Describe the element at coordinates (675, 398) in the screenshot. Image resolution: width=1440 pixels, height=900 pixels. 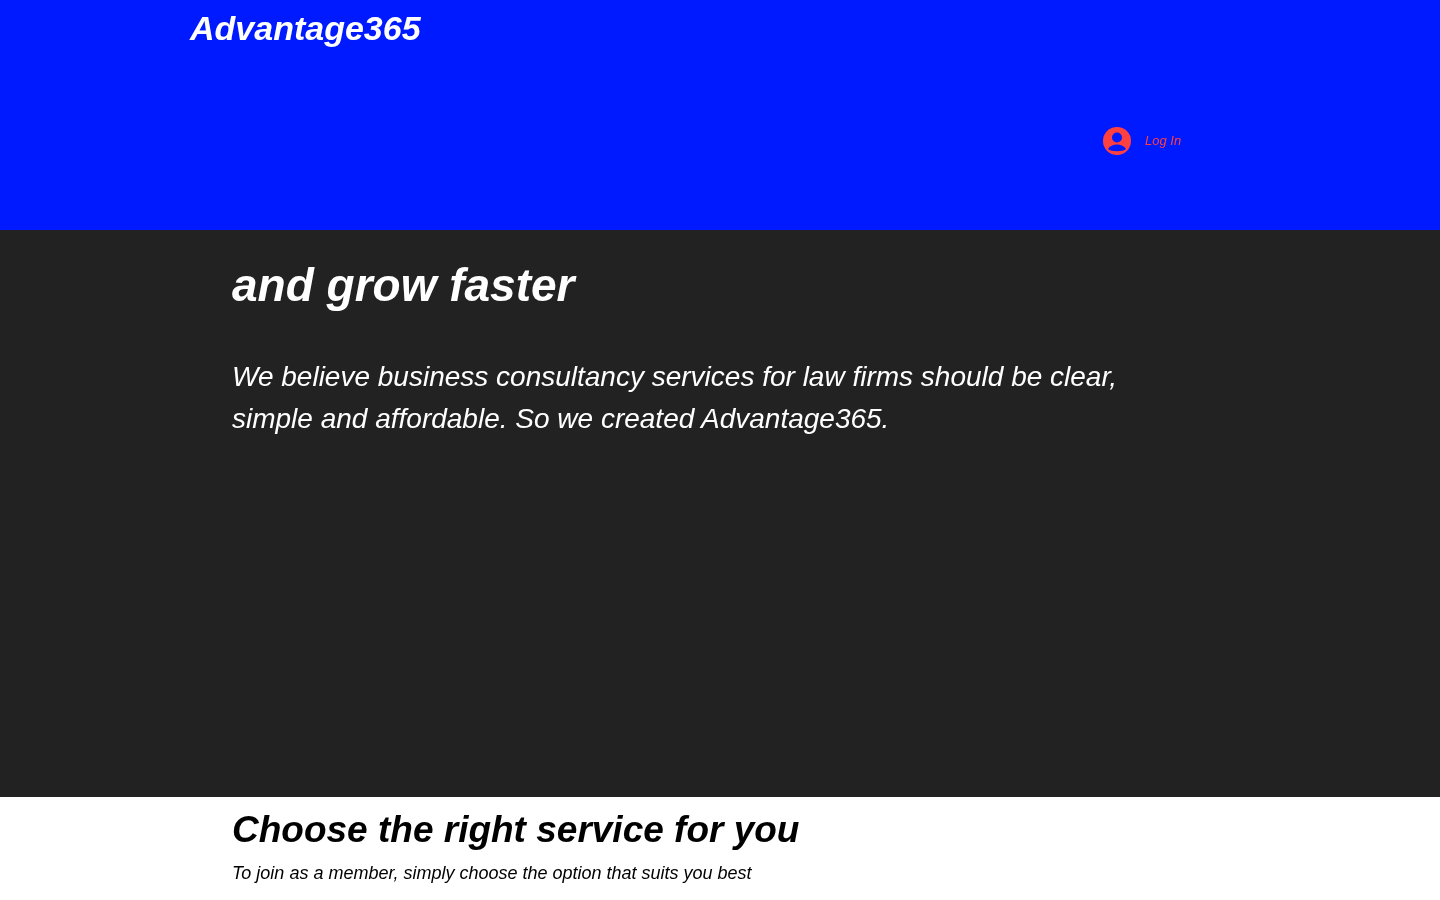
I see `hero-intro: We believe business consultancy services for law firms should be clear, simple and affordable. So we created Advantage365.` at that location.